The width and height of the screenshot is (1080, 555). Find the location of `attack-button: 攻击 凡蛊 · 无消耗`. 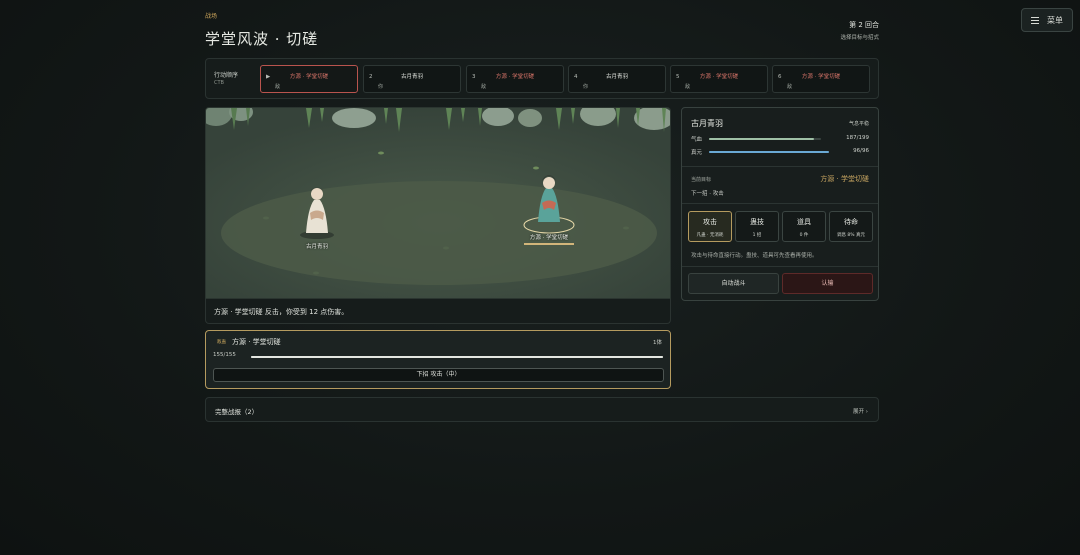

attack-button: 攻击 凡蛊 · 无消耗 is located at coordinates (710, 226).